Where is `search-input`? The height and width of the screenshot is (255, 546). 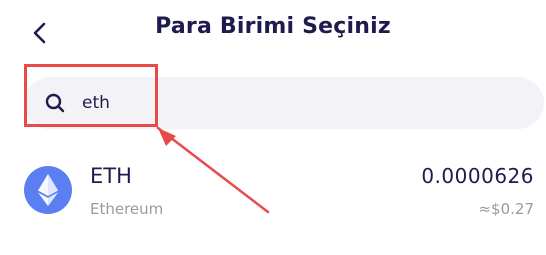
search-input is located at coordinates (292, 103).